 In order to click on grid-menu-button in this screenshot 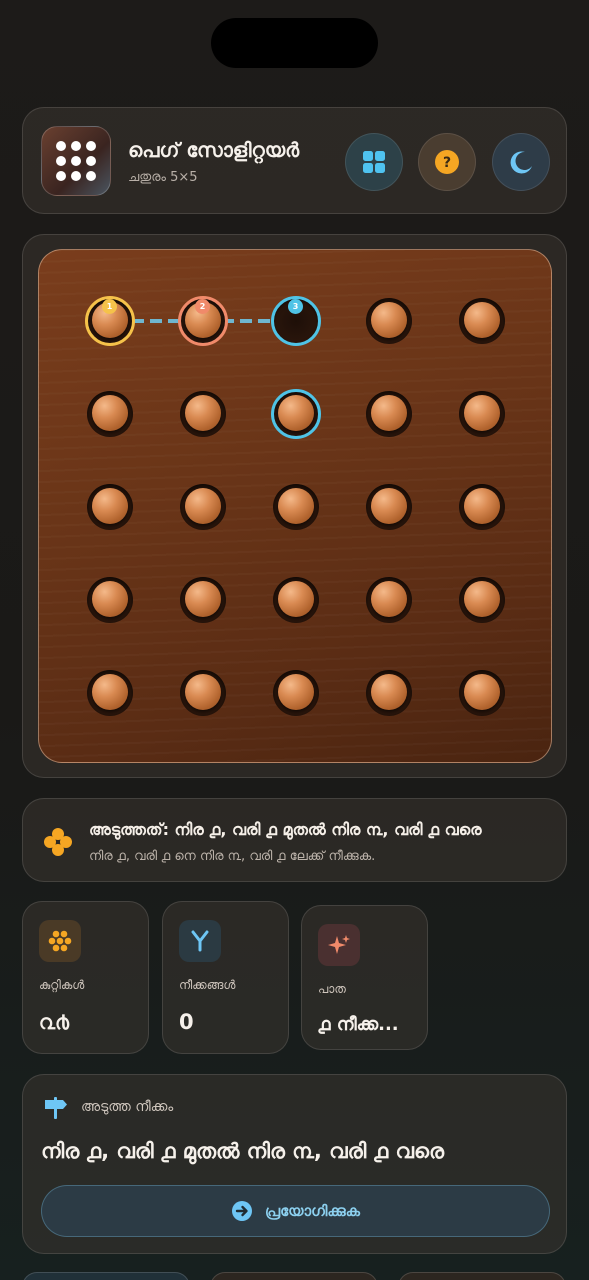, I will do `click(374, 162)`.